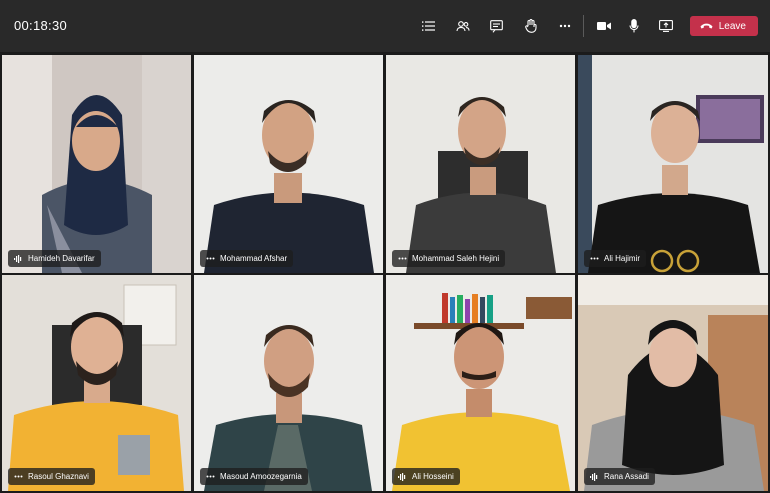 This screenshot has height=493, width=770. Describe the element at coordinates (456, 258) in the screenshot. I see `participant-name: Mohammad Saleh Hejini` at that location.